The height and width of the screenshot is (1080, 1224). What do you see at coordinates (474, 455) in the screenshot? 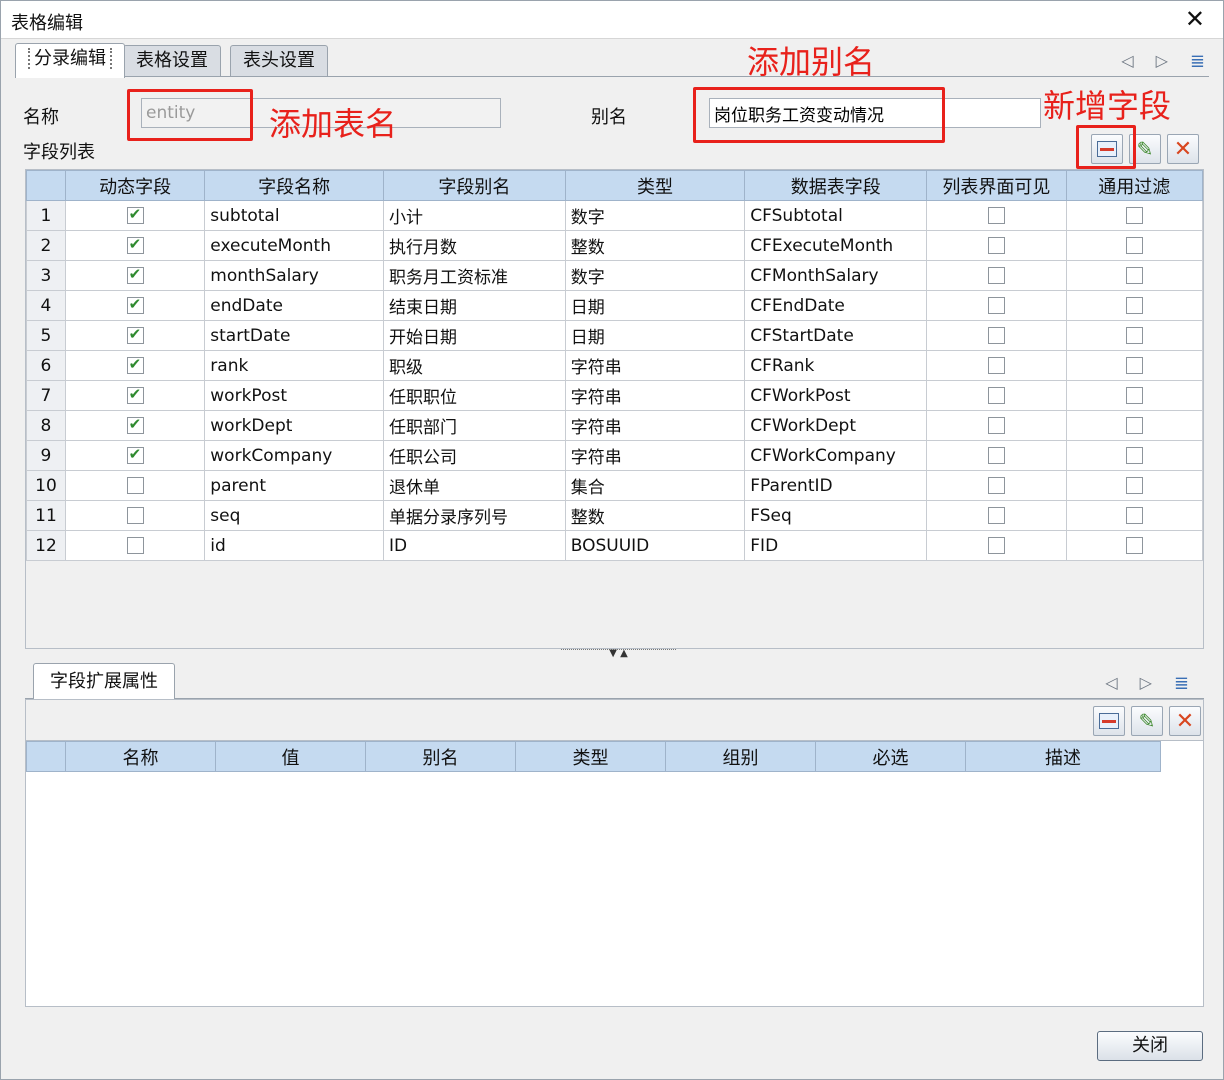
I see `field-alias-cell: 任职公司` at bounding box center [474, 455].